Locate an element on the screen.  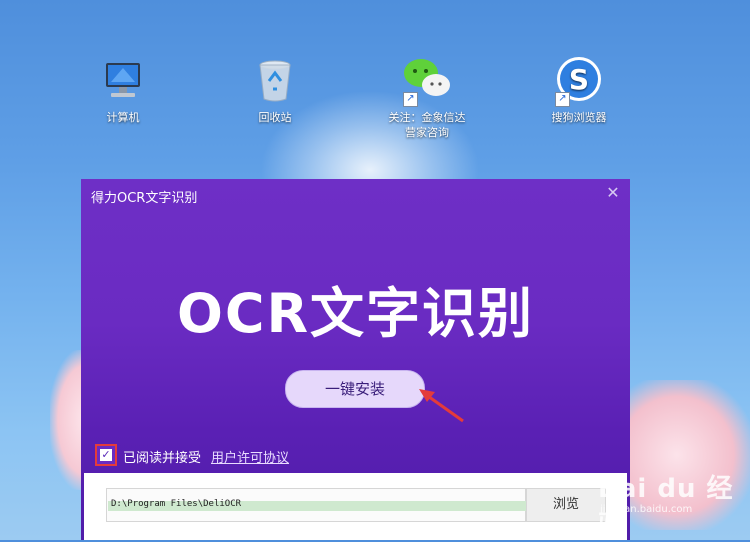
install-path-panel: D:\Program Files\DeliOCR 浏览 is located at coordinates (355, 506).